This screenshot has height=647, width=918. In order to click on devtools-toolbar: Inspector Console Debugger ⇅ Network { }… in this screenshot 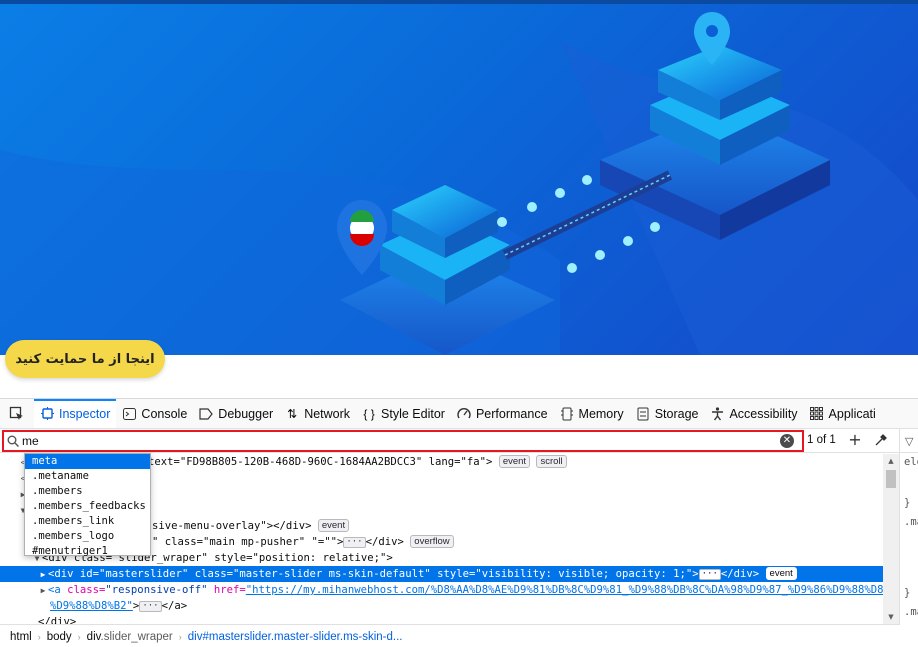, I will do `click(459, 414)`.